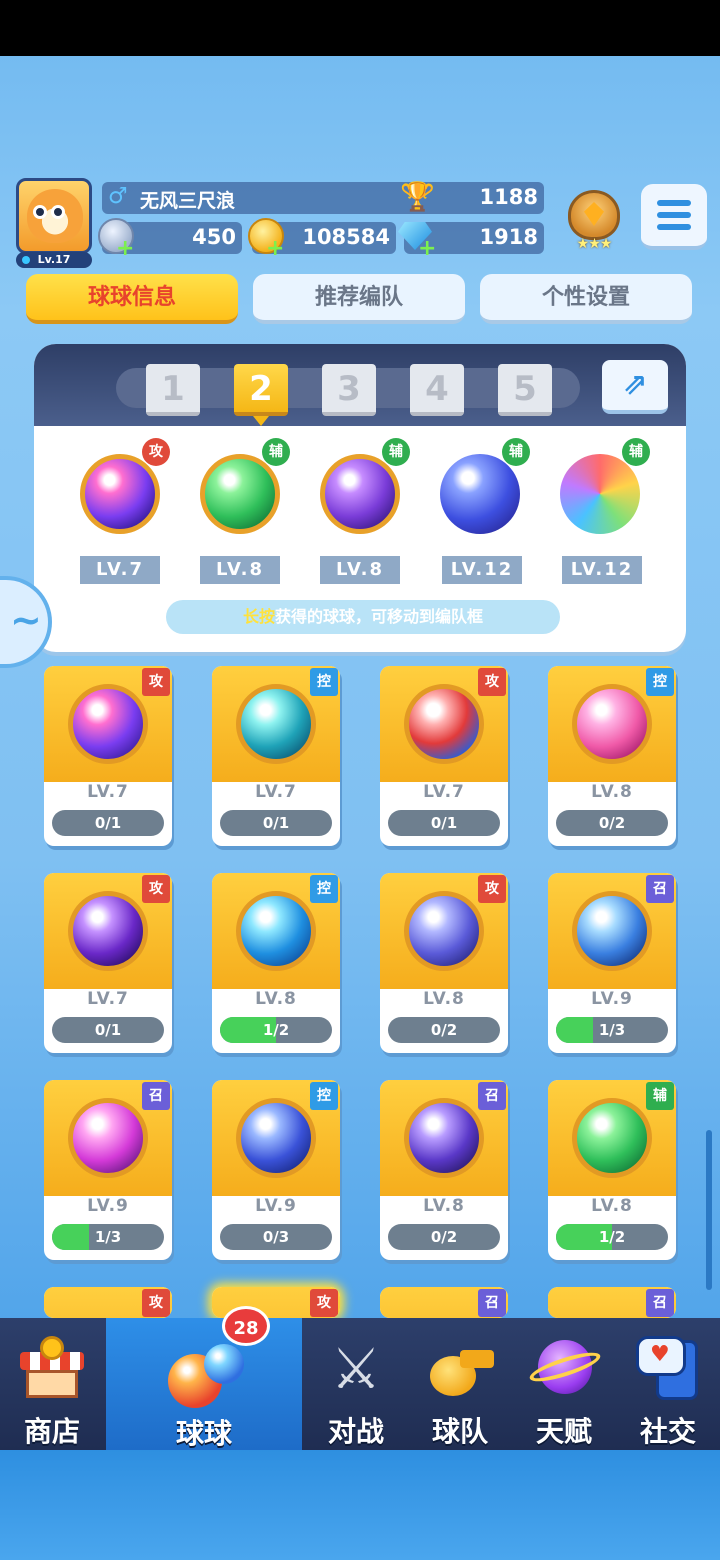 The image size is (720, 1560). What do you see at coordinates (612, 1138) in the screenshot?
I see `green-arrow-ball-icon` at bounding box center [612, 1138].